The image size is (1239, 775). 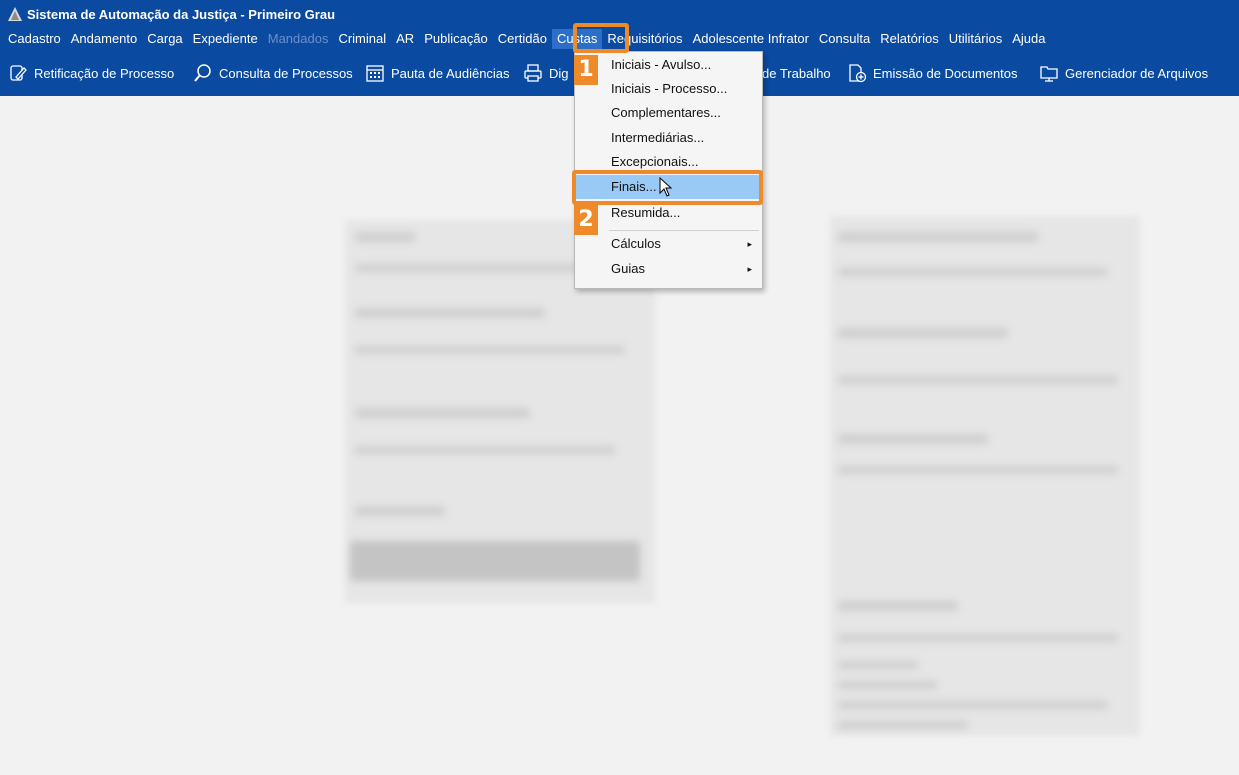 What do you see at coordinates (1137, 73) in the screenshot?
I see `gerenciador-arquivos-label: Gerenciador de Arquivos` at bounding box center [1137, 73].